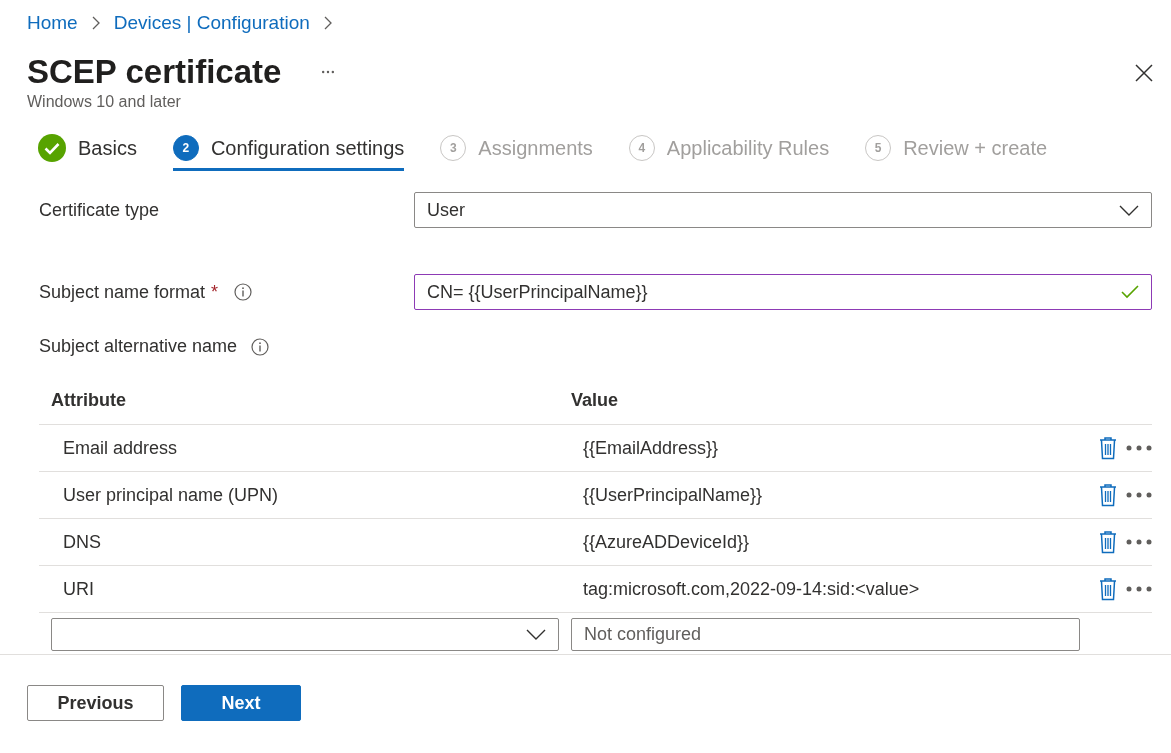  What do you see at coordinates (241, 703) in the screenshot?
I see `next-button: Next` at bounding box center [241, 703].